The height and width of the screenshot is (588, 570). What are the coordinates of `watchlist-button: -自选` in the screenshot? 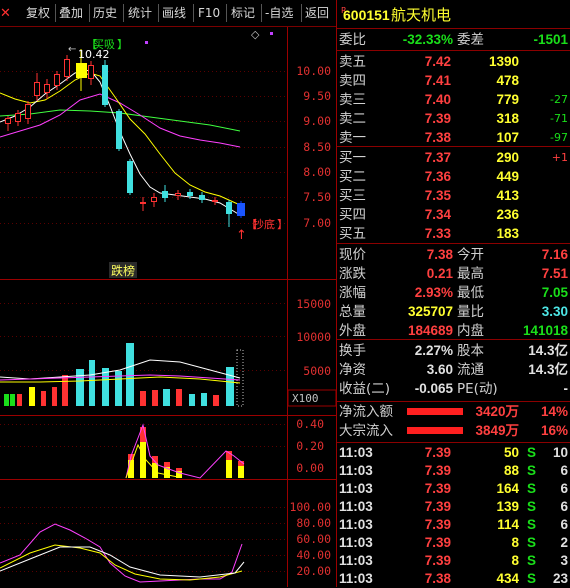 It's located at (279, 13).